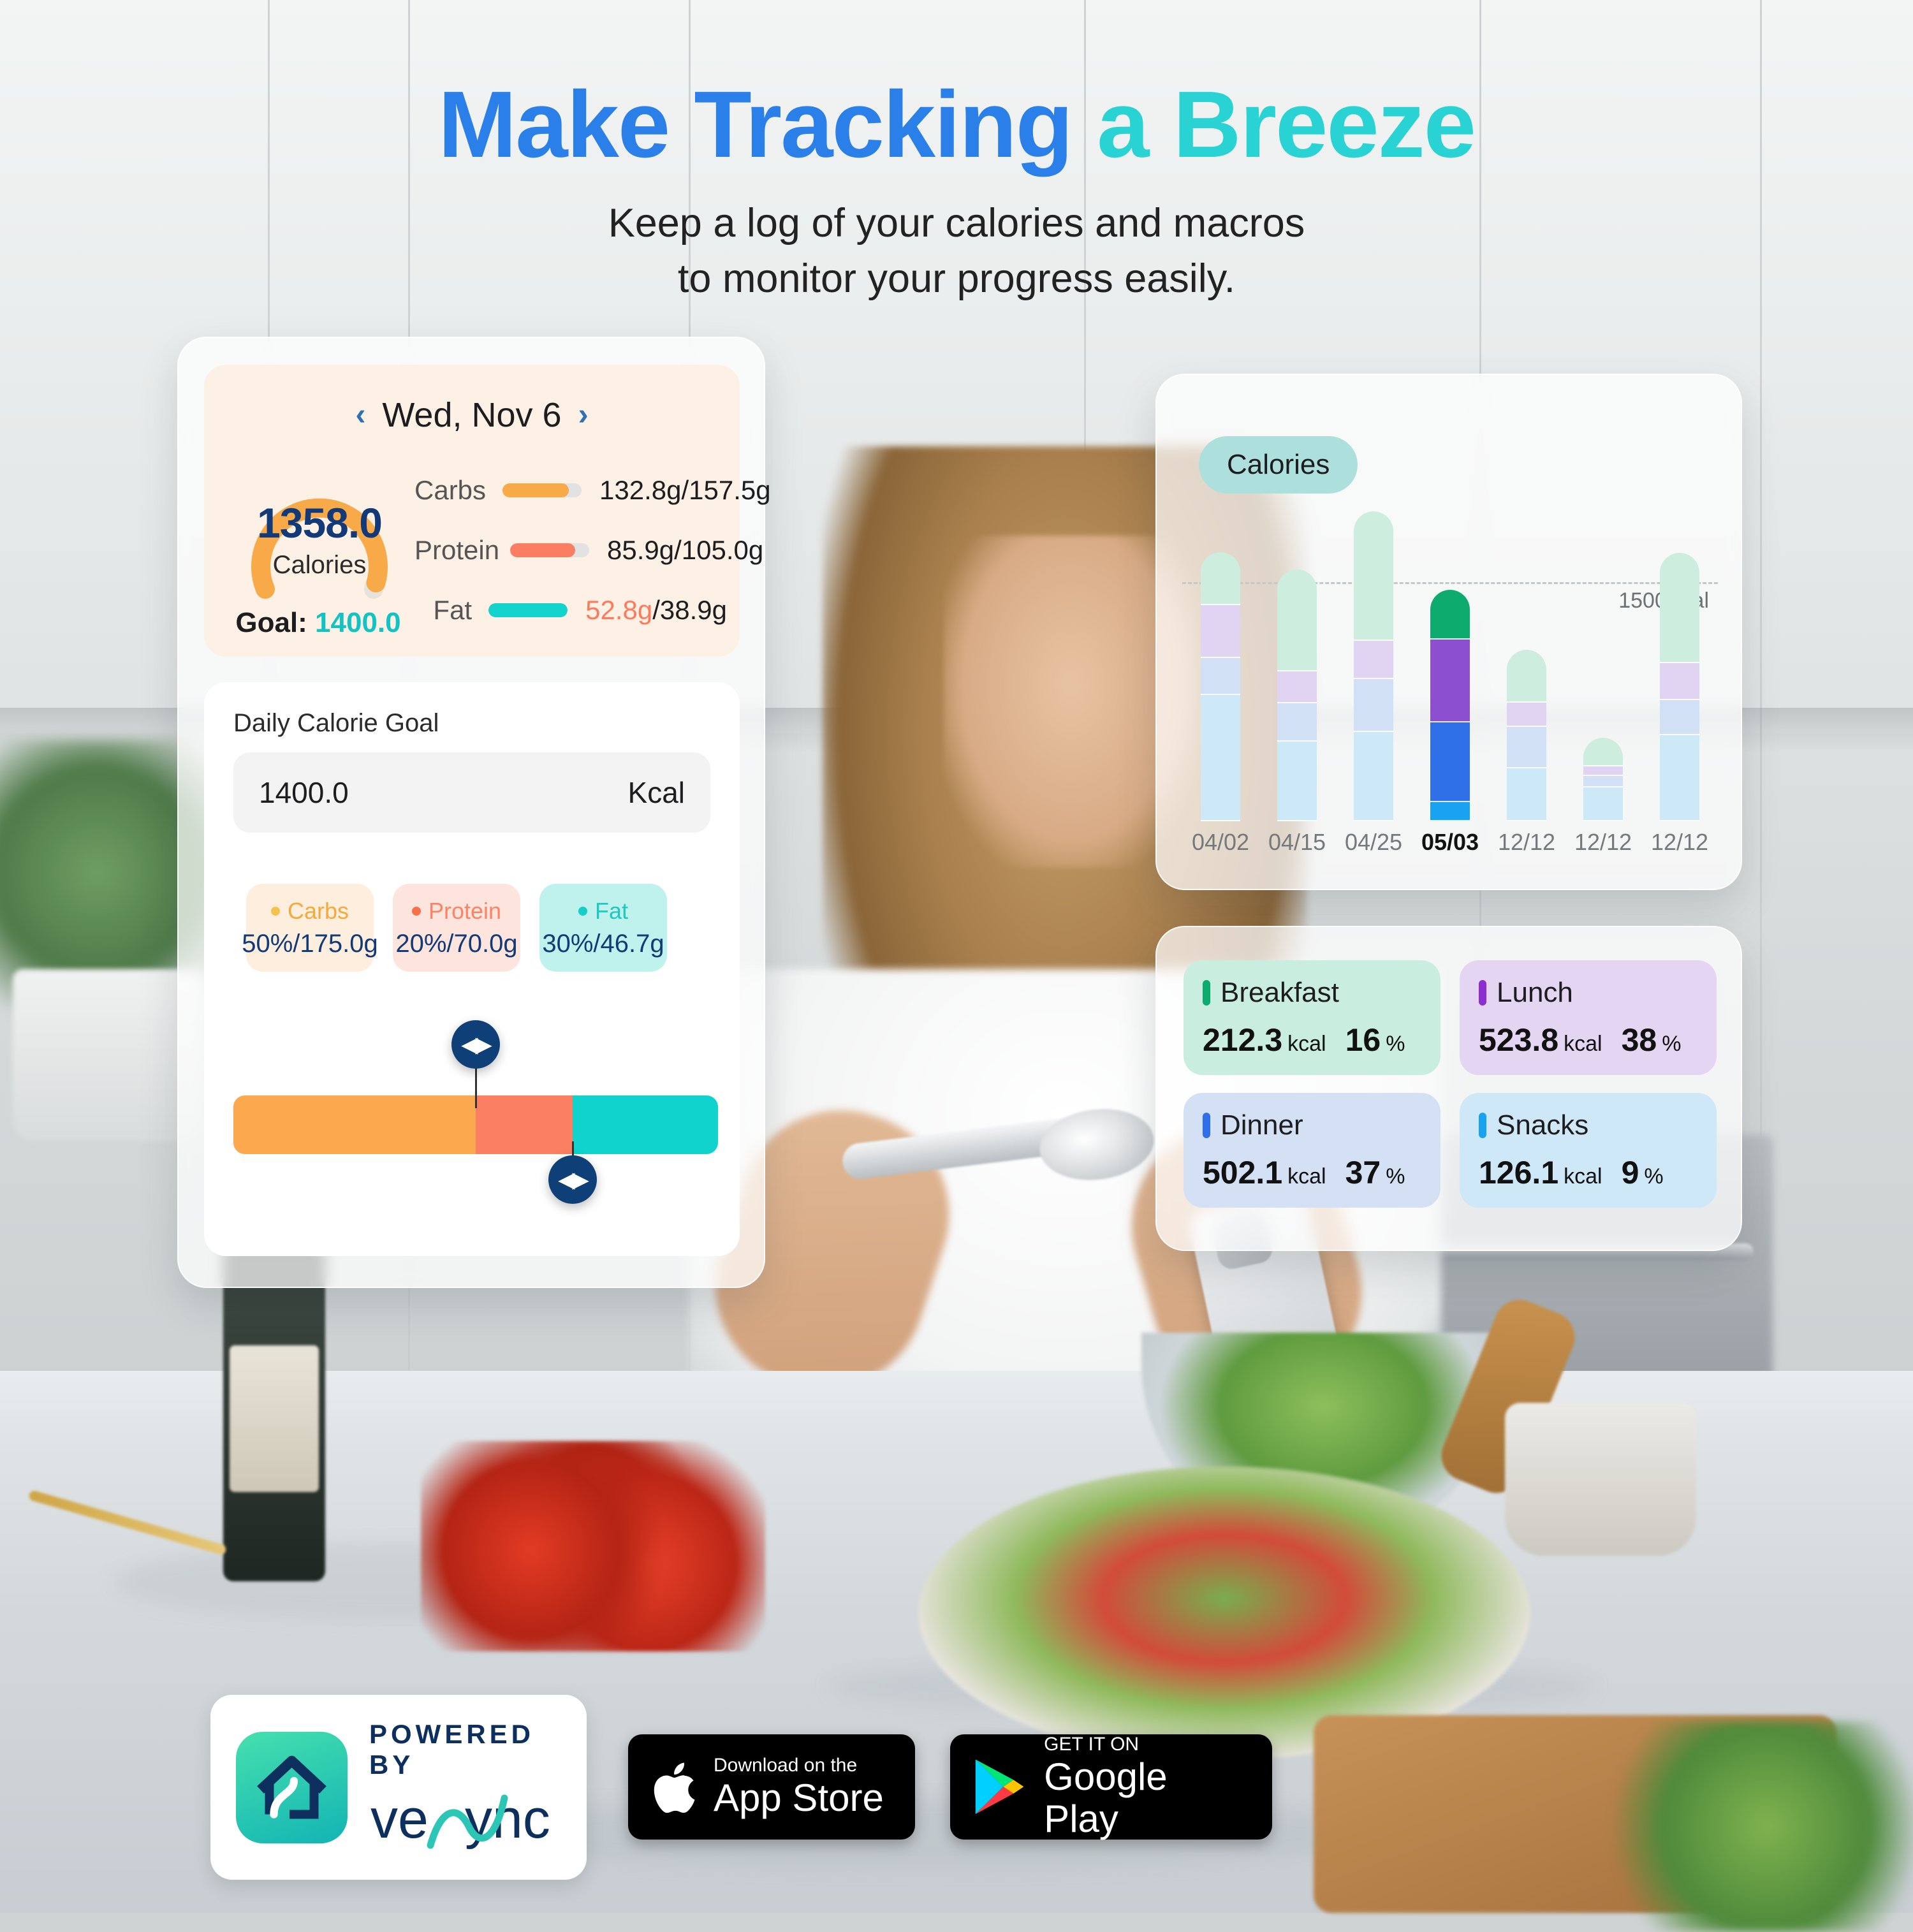 Image resolution: width=1913 pixels, height=1932 pixels. I want to click on macro-card-protein: Protein 20%/70.0g, so click(457, 928).